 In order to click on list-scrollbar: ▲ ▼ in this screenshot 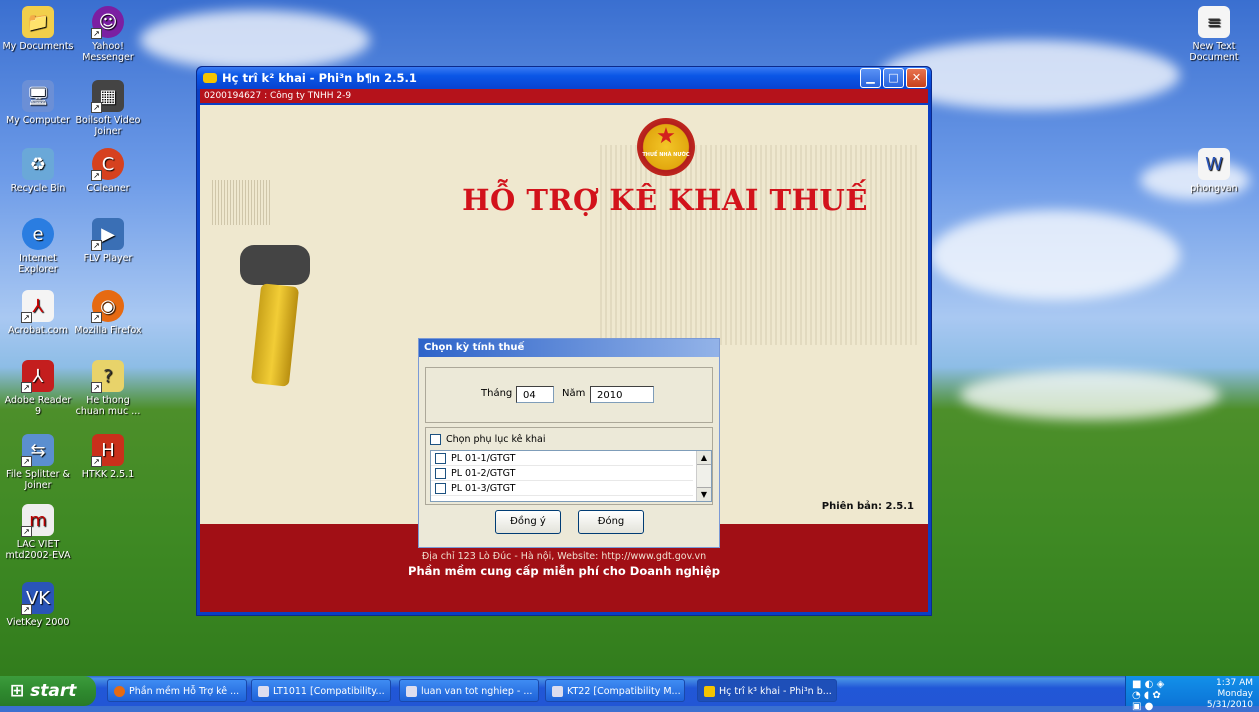, I will do `click(703, 476)`.